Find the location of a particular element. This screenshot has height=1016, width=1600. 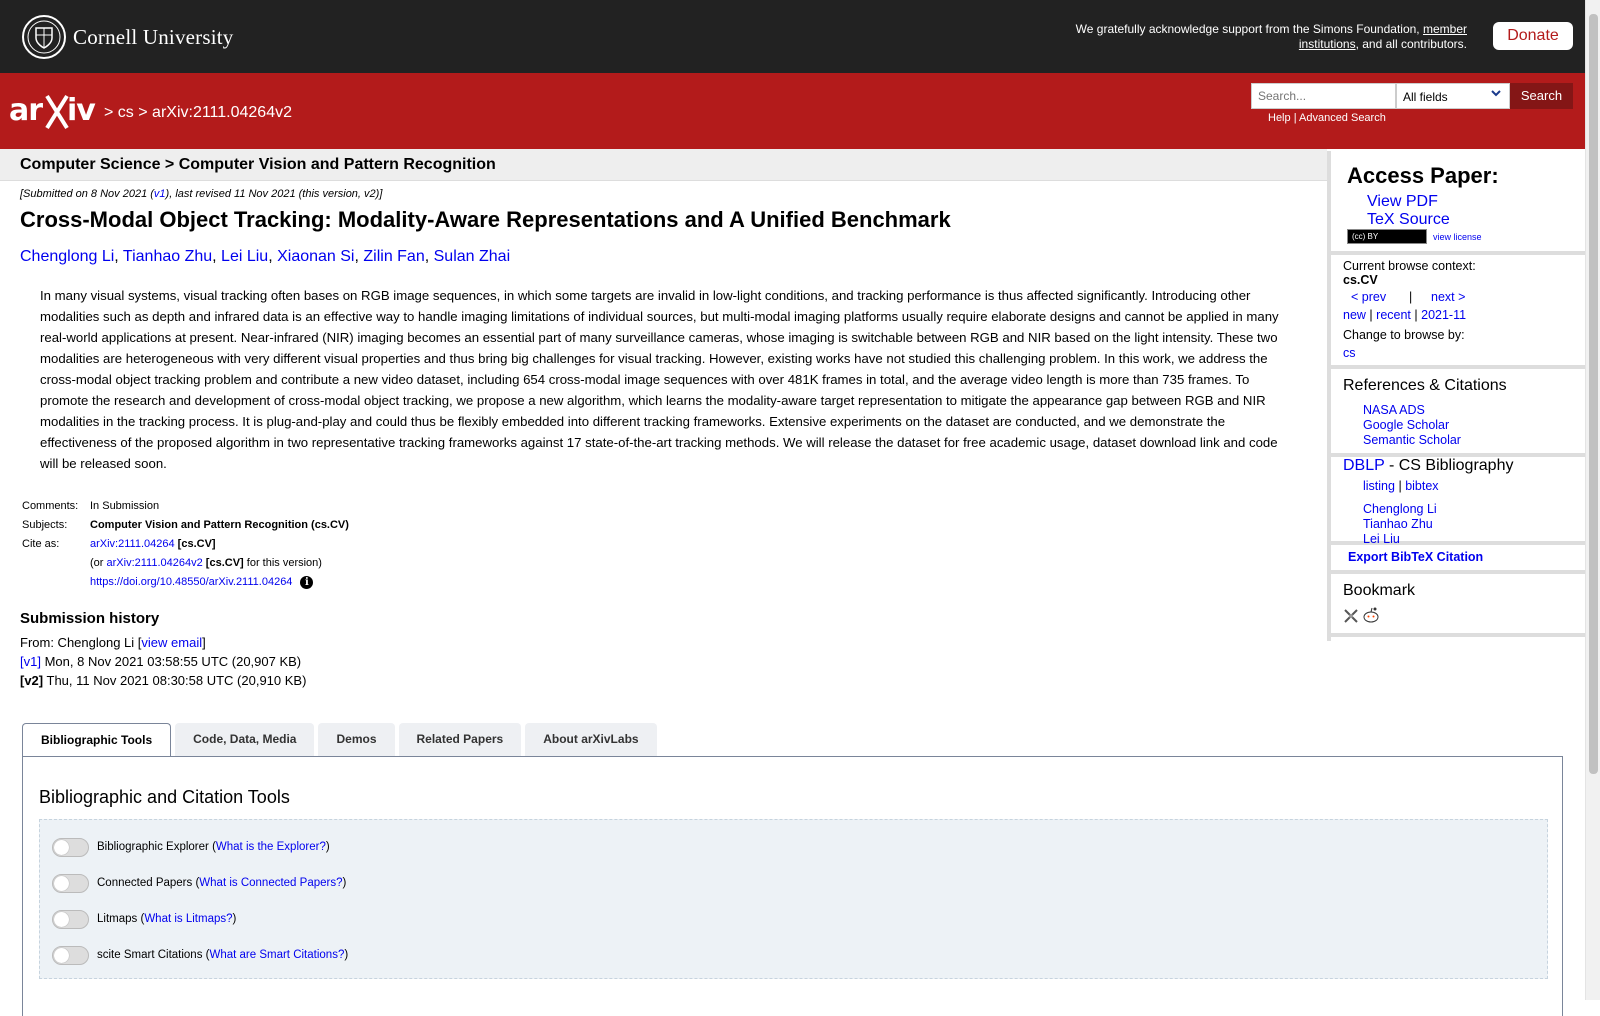

bibliographic-explorer-toggle is located at coordinates (70, 847).